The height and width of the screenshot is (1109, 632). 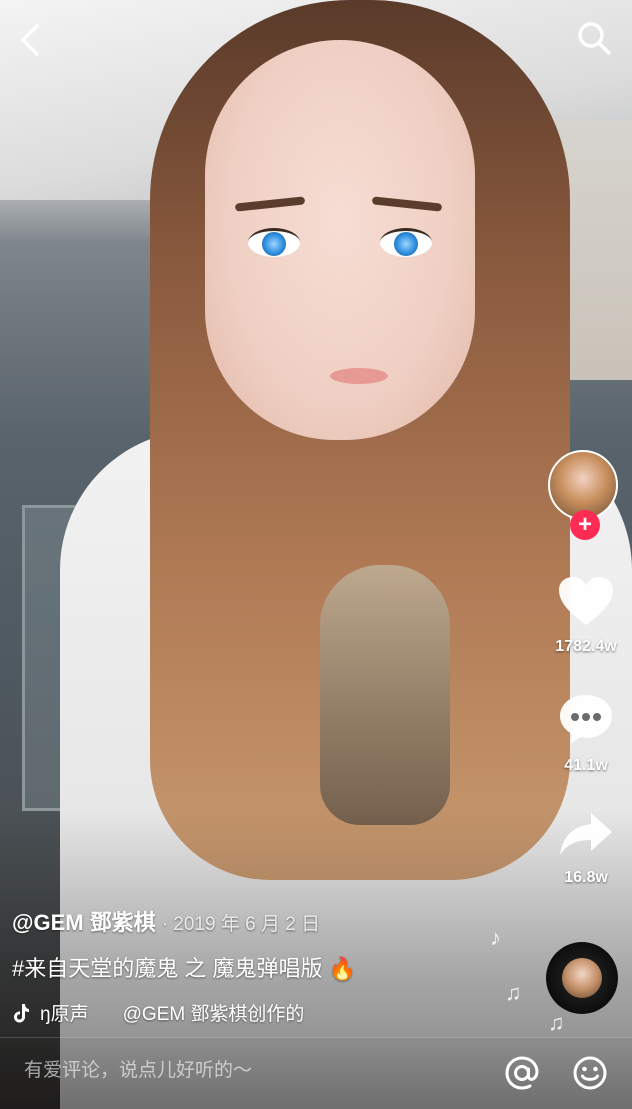 I want to click on mention-button, so click(x=522, y=1073).